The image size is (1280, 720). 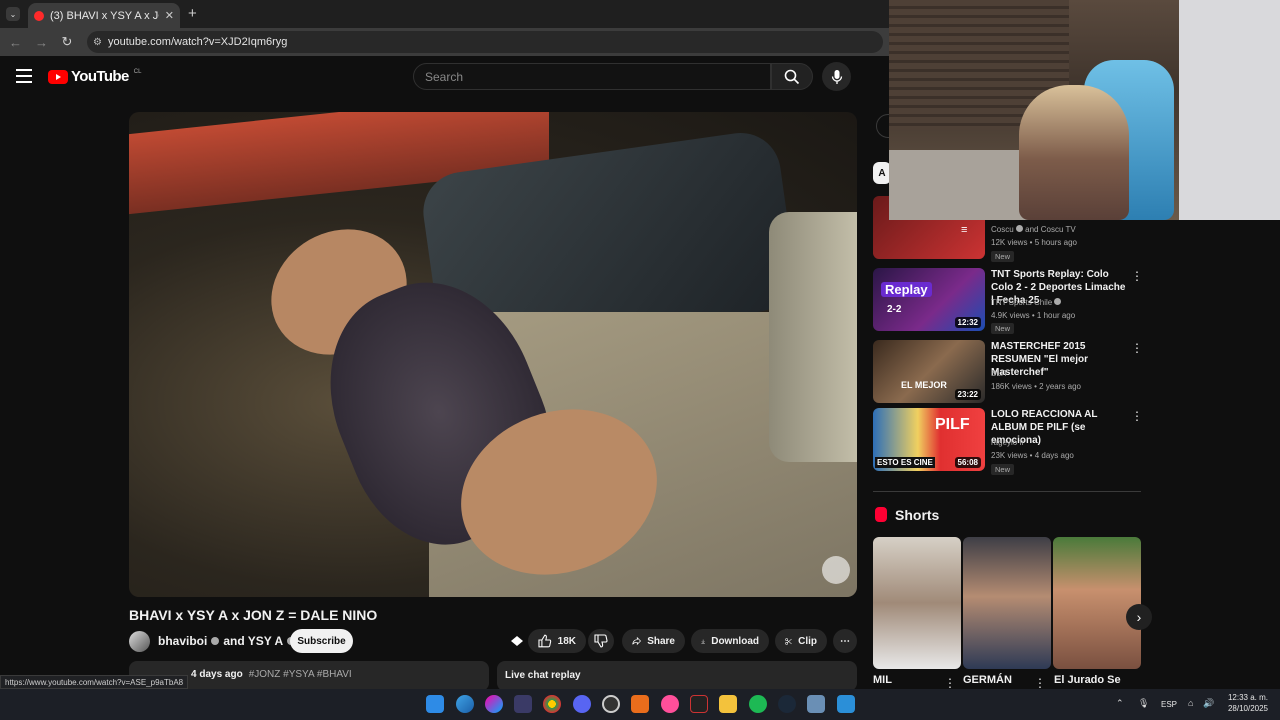 I want to click on forward-arrow-icon: →, so click(x=41, y=42).